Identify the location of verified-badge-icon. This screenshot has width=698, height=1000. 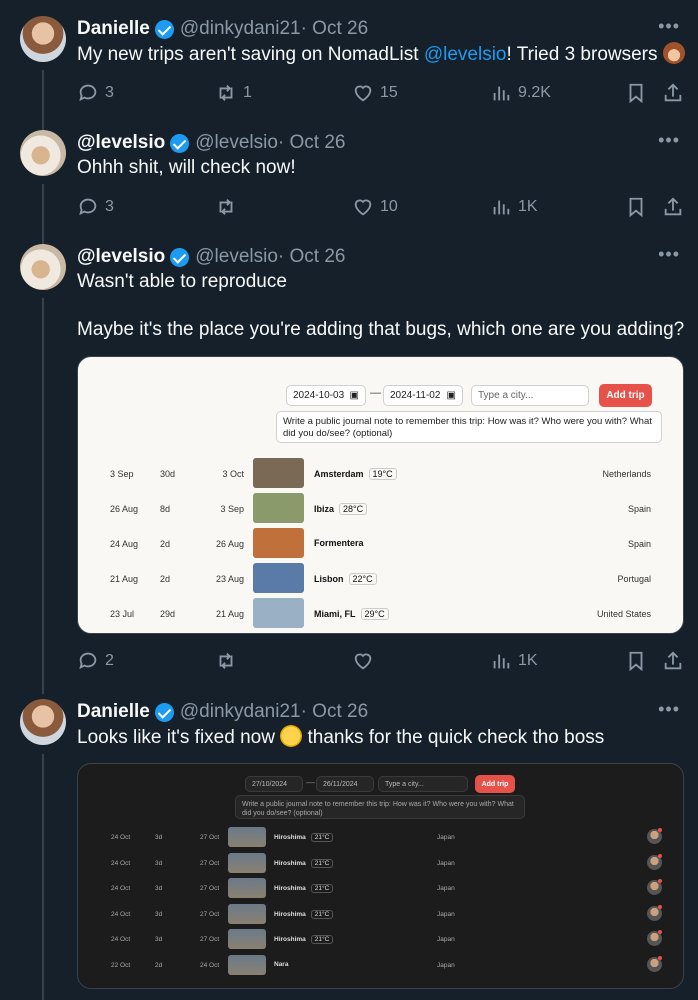
(164, 29).